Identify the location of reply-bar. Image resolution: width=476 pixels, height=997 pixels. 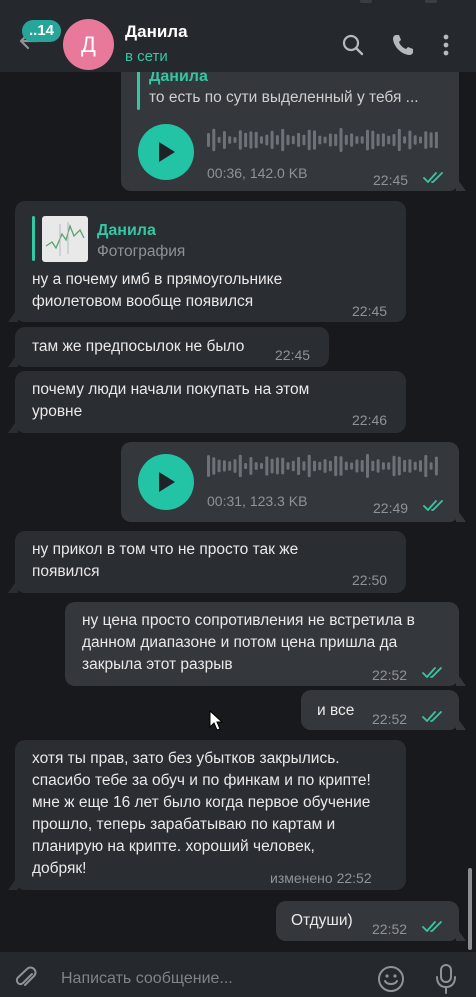
(33, 238).